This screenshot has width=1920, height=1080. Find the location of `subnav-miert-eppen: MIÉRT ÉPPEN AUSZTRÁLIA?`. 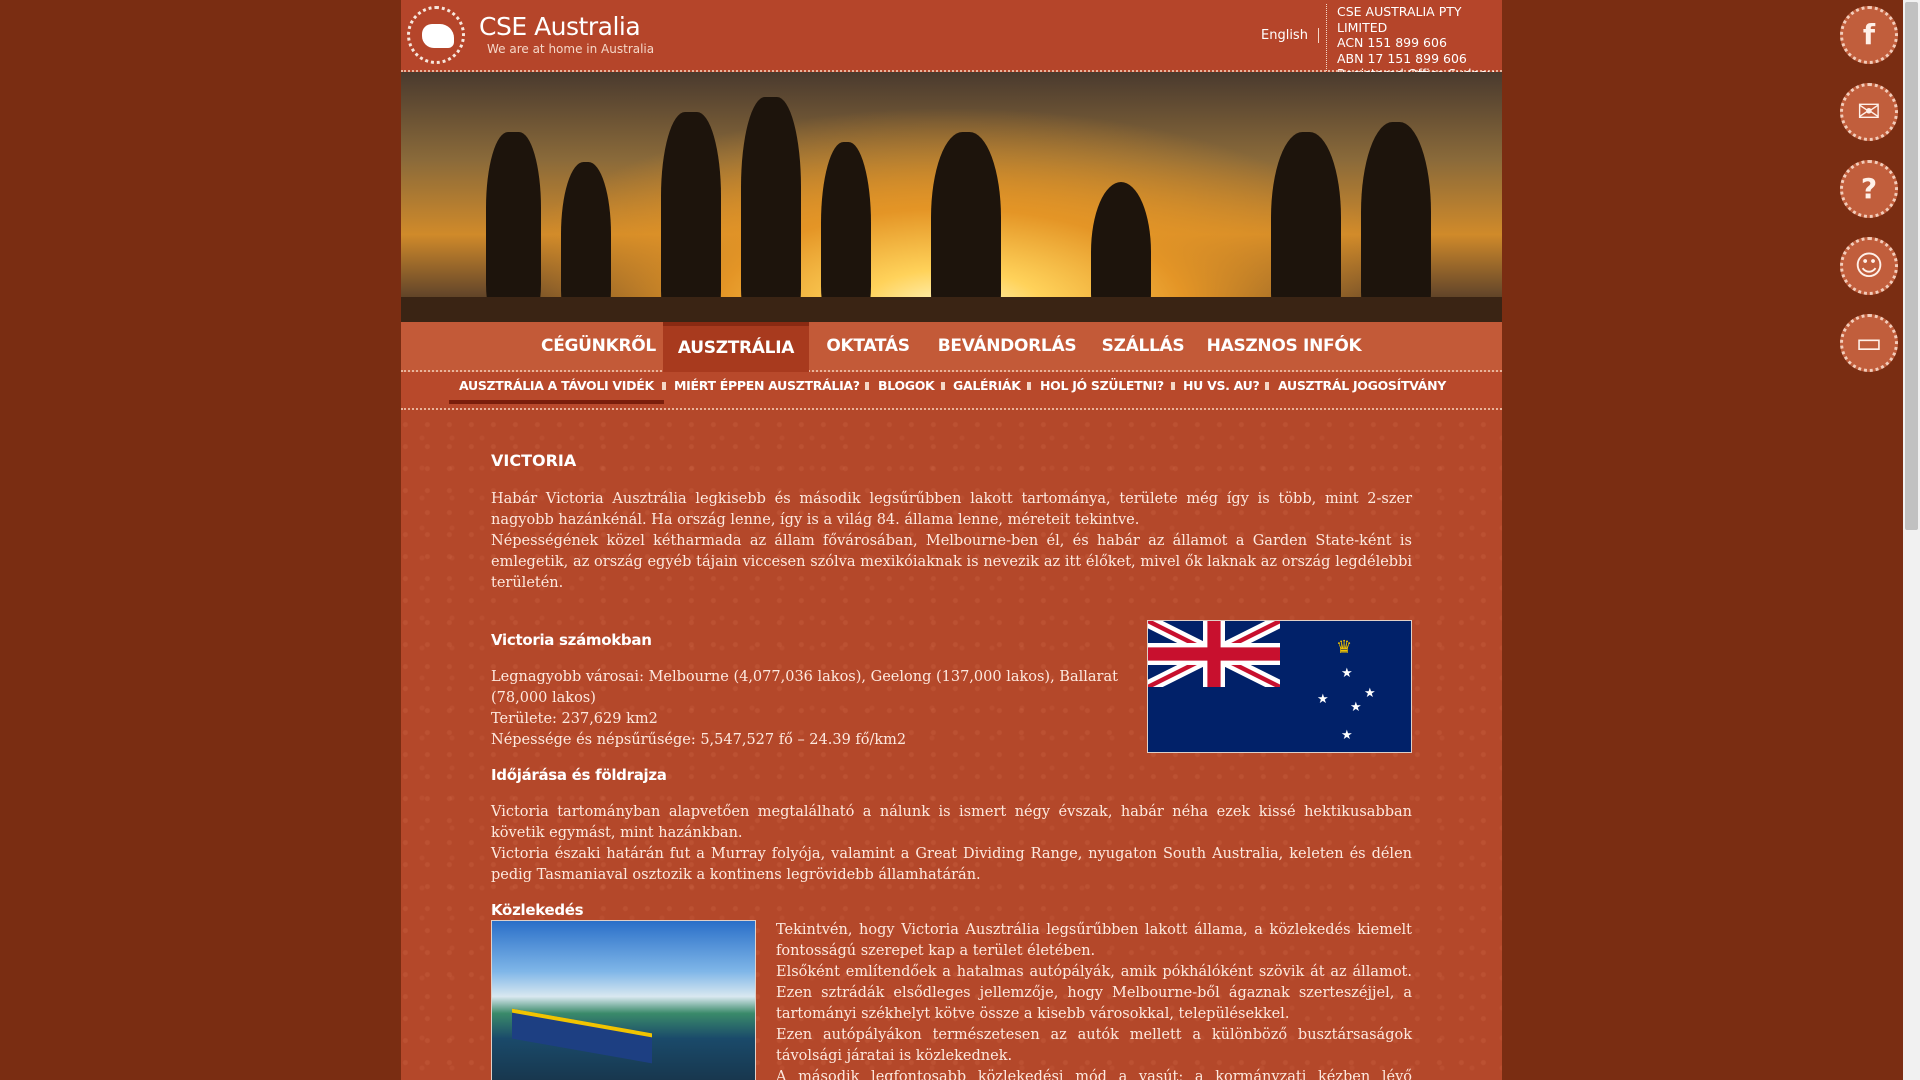

subnav-miert-eppen: MIÉRT ÉPPEN AUSZTRÁLIA? is located at coordinates (767, 386).